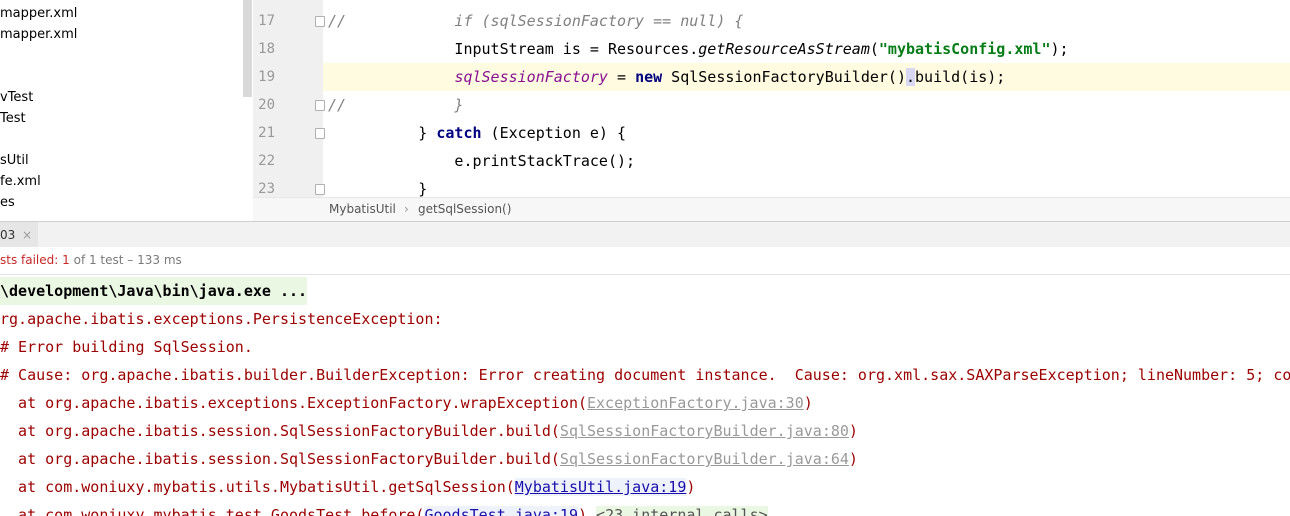  Describe the element at coordinates (911, 77) in the screenshot. I see `code-token: .` at that location.